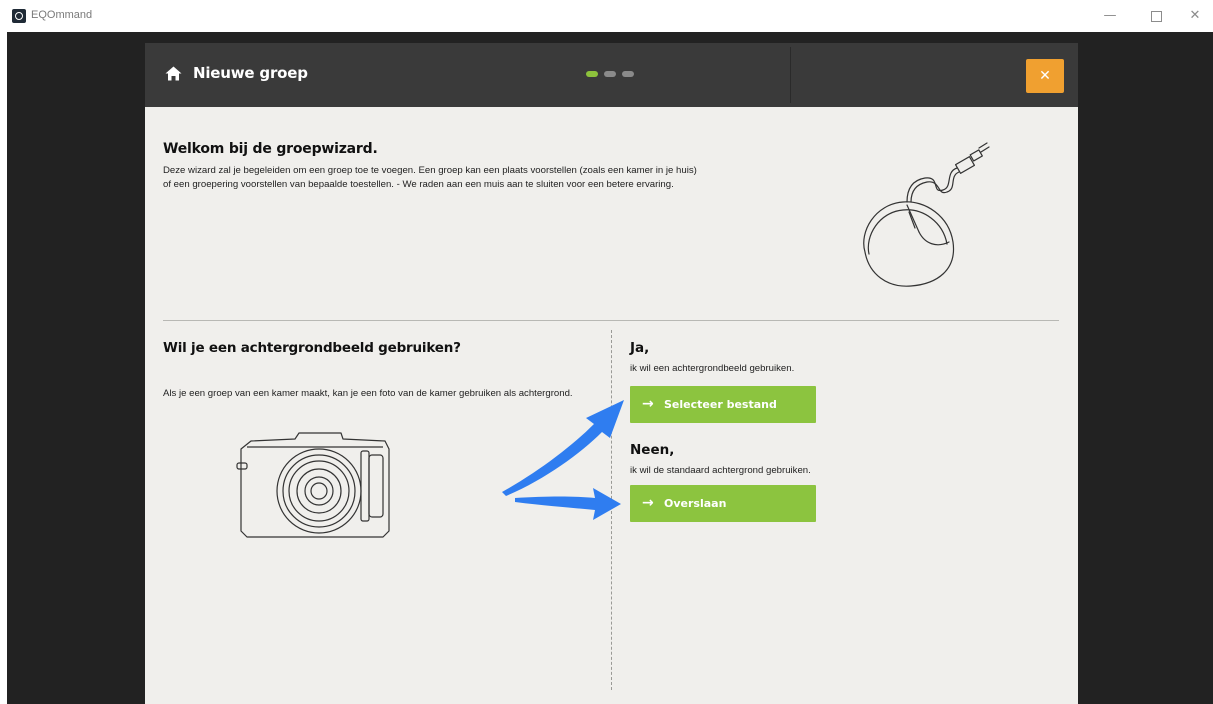 The height and width of the screenshot is (704, 1213). What do you see at coordinates (1156, 16) in the screenshot?
I see `maximize-button` at bounding box center [1156, 16].